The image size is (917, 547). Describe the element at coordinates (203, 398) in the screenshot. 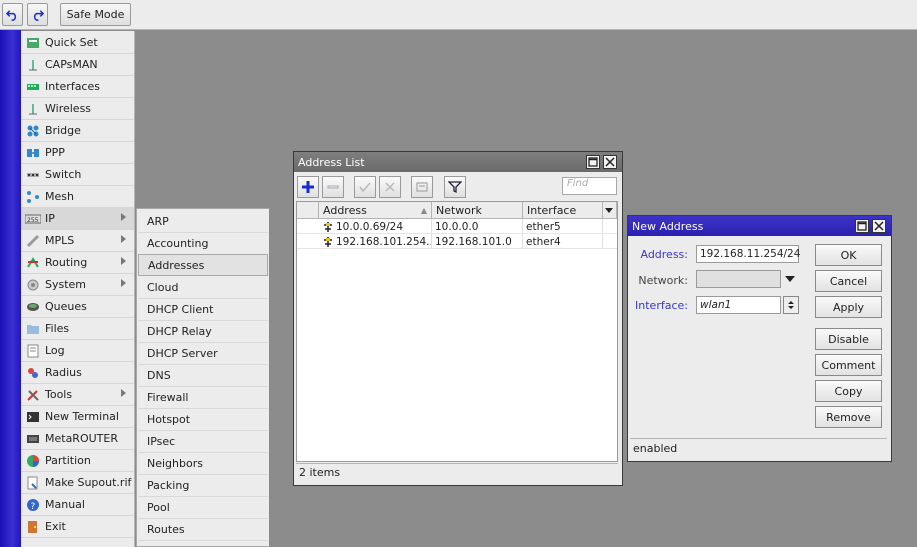

I see `submenu-item-firewall: Firewall` at that location.